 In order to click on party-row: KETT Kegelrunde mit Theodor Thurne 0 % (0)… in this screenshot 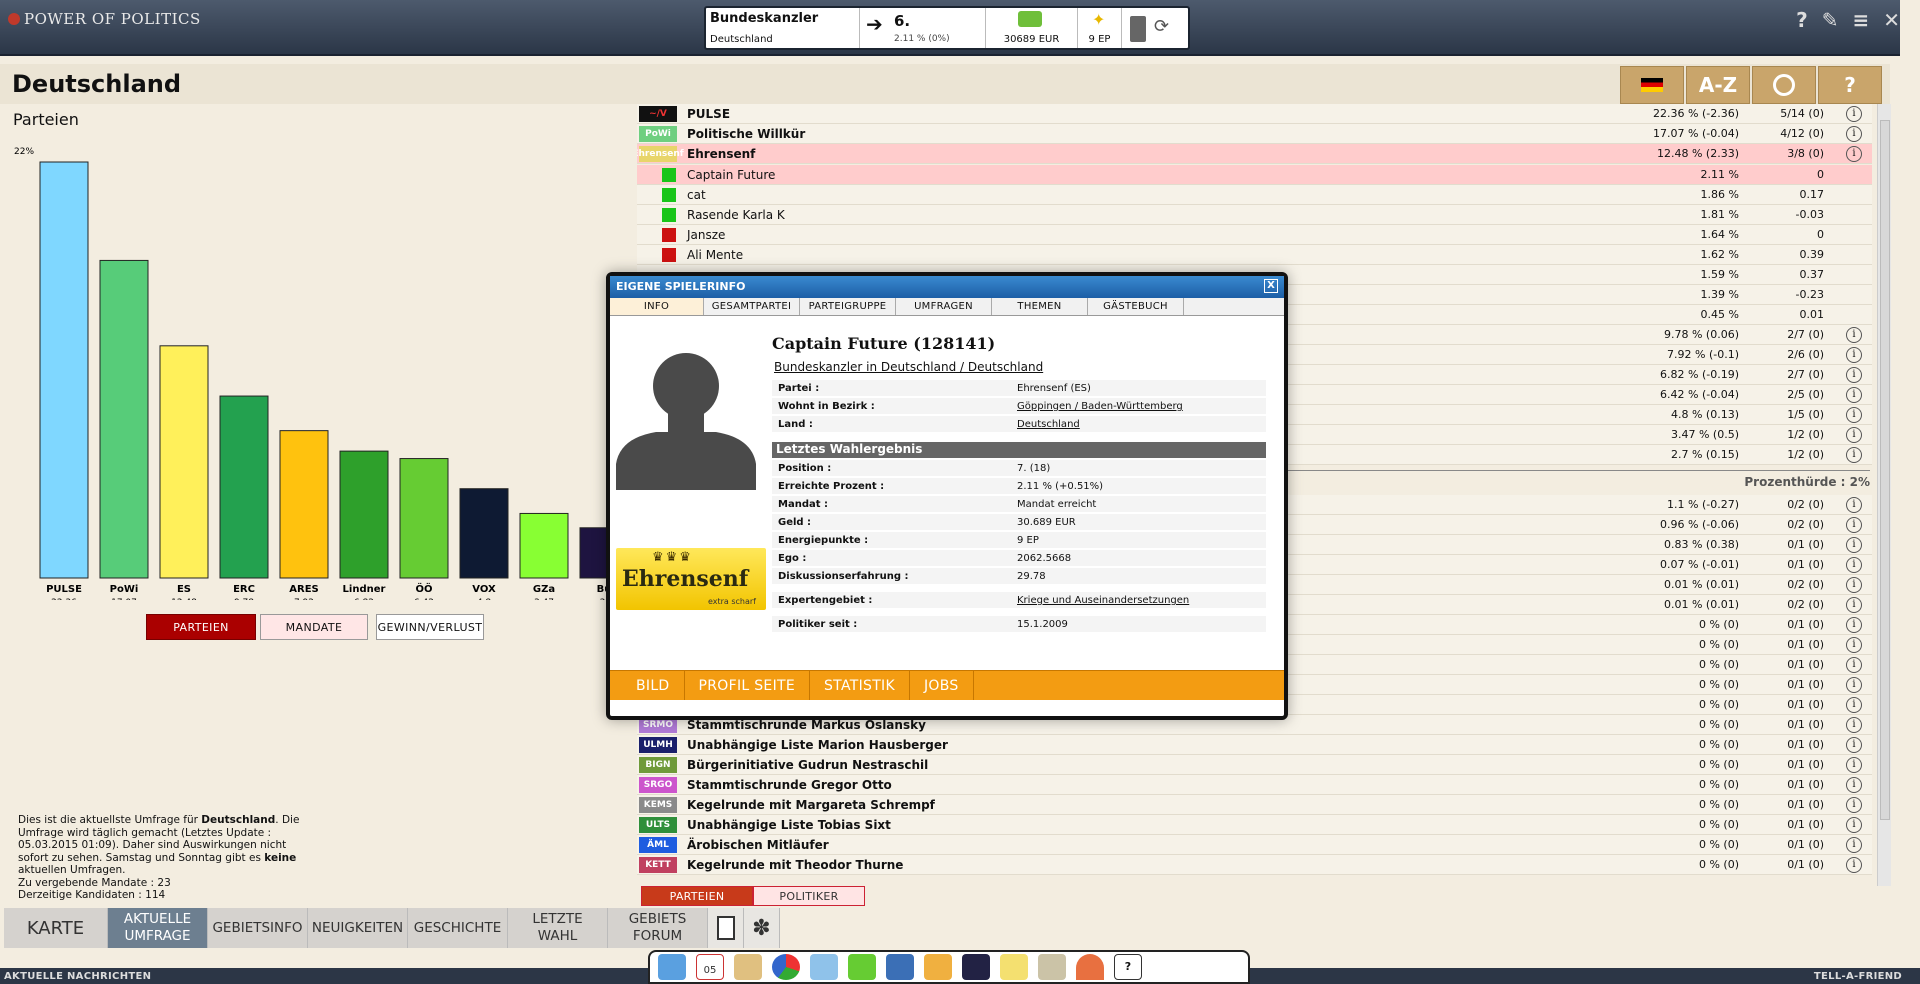, I will do `click(1254, 865)`.